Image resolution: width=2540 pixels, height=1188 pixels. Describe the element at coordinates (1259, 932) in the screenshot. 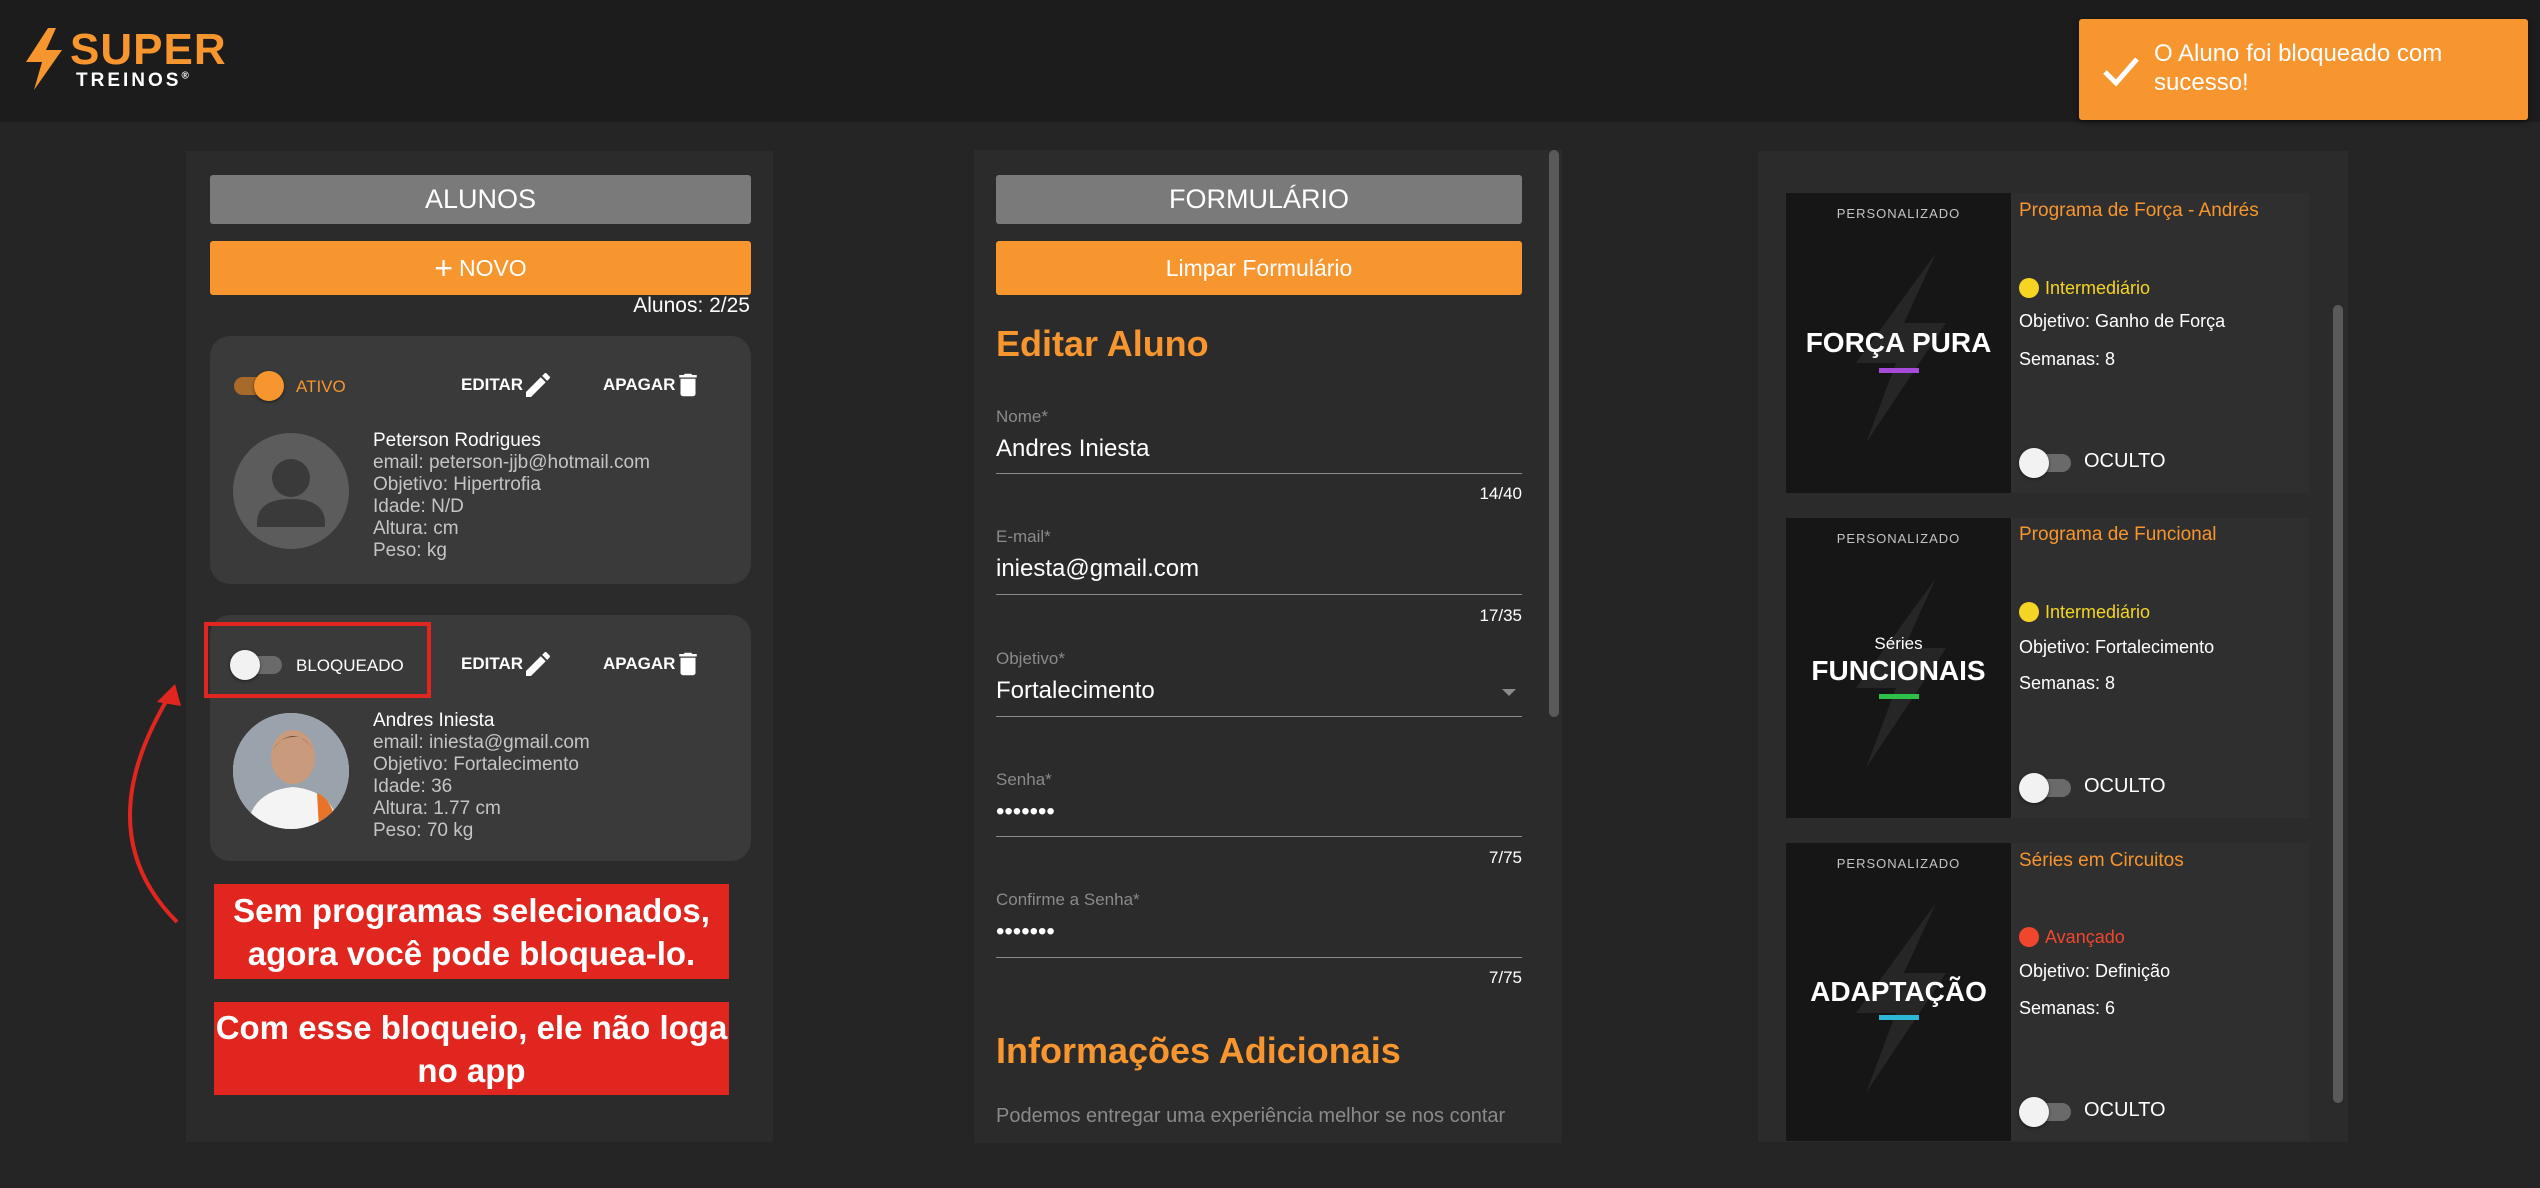

I see `confirm-password-field: •••••••` at that location.